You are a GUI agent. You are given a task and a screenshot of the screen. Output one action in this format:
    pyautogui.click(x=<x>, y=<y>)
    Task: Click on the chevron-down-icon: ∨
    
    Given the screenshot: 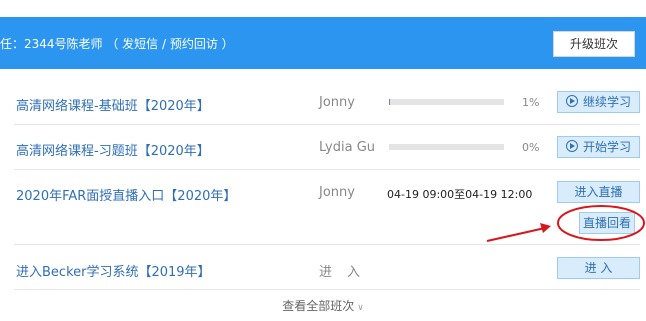 What is the action you would take?
    pyautogui.click(x=360, y=308)
    